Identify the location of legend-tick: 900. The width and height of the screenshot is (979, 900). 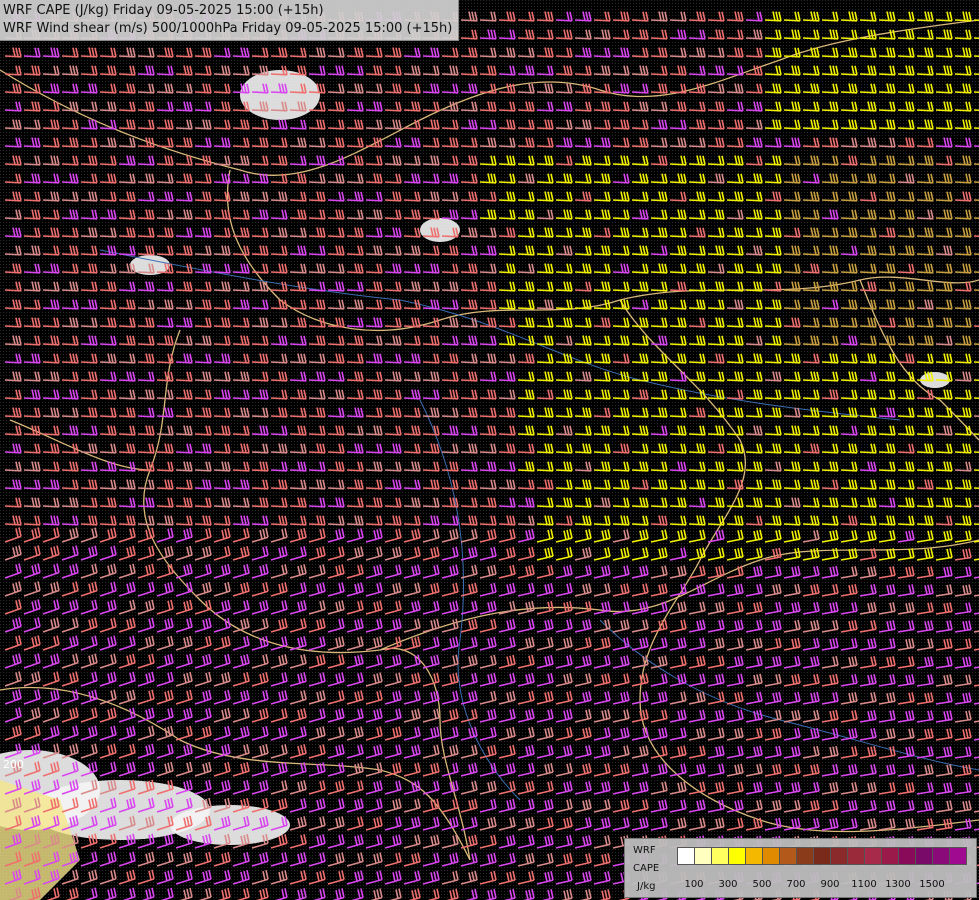
(830, 884).